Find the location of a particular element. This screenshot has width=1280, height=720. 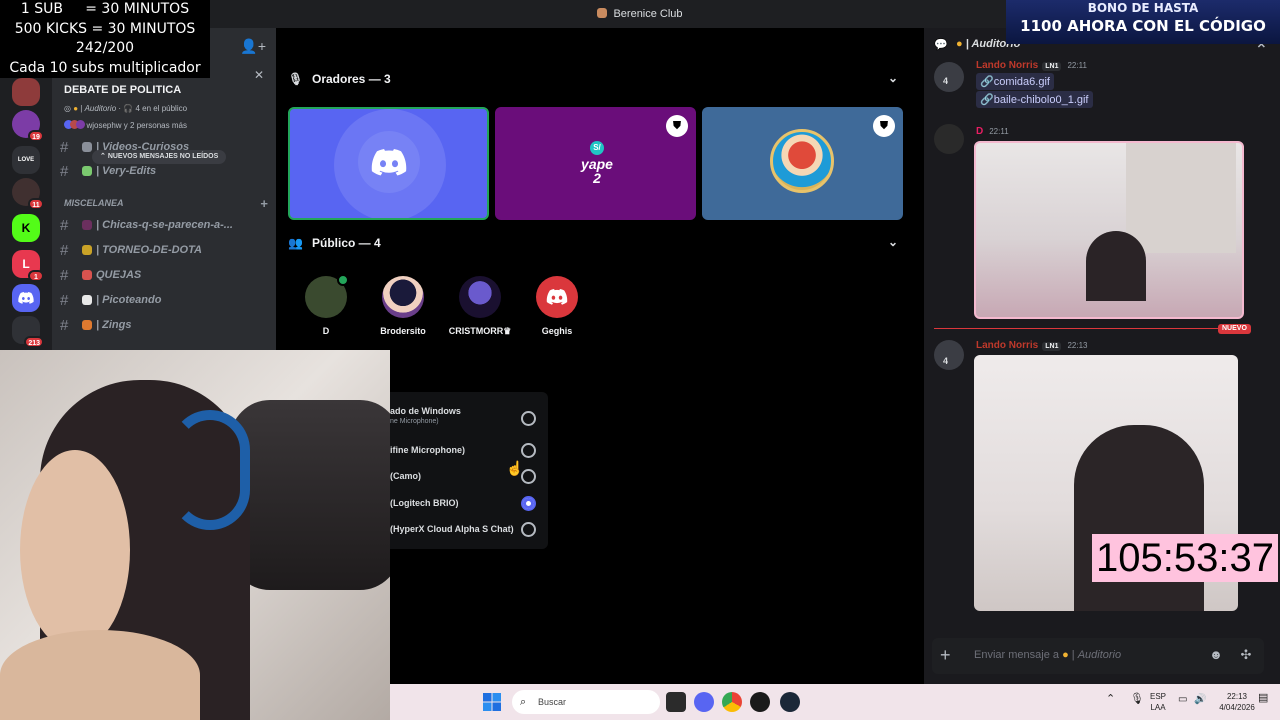

category-header: MISCELANEA + is located at coordinates (166, 203).